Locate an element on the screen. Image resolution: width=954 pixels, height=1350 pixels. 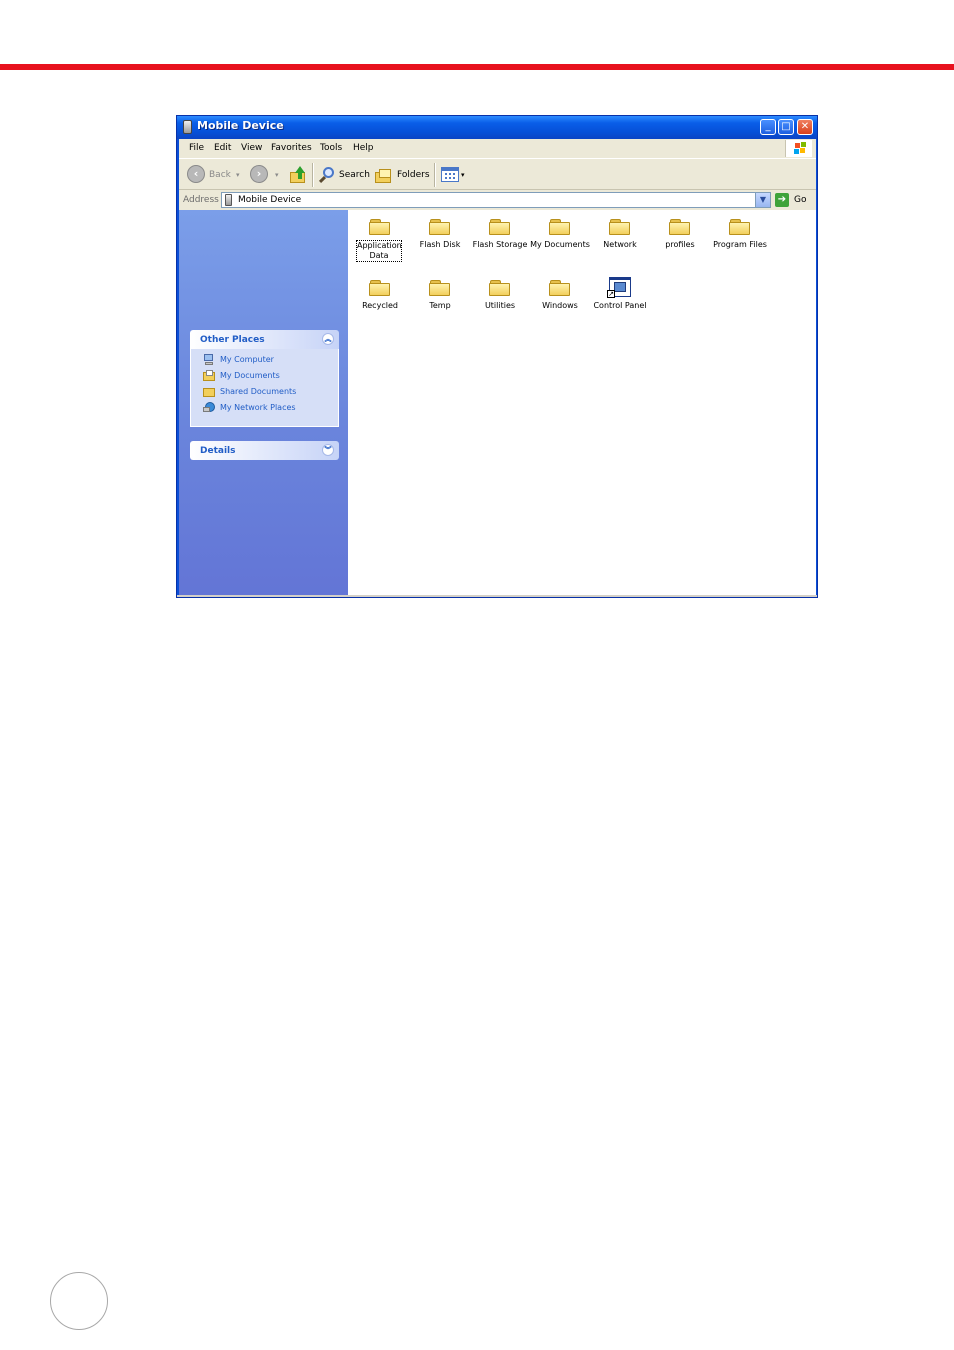
folder-item-temp: Temp is located at coordinates (440, 303).